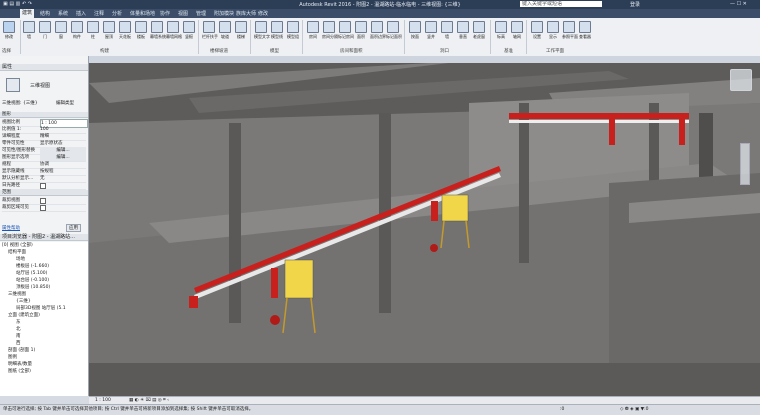 This screenshot has height=415, width=760. Describe the element at coordinates (22, 103) in the screenshot. I see `type-selector: 三维视图: {三维}` at that location.